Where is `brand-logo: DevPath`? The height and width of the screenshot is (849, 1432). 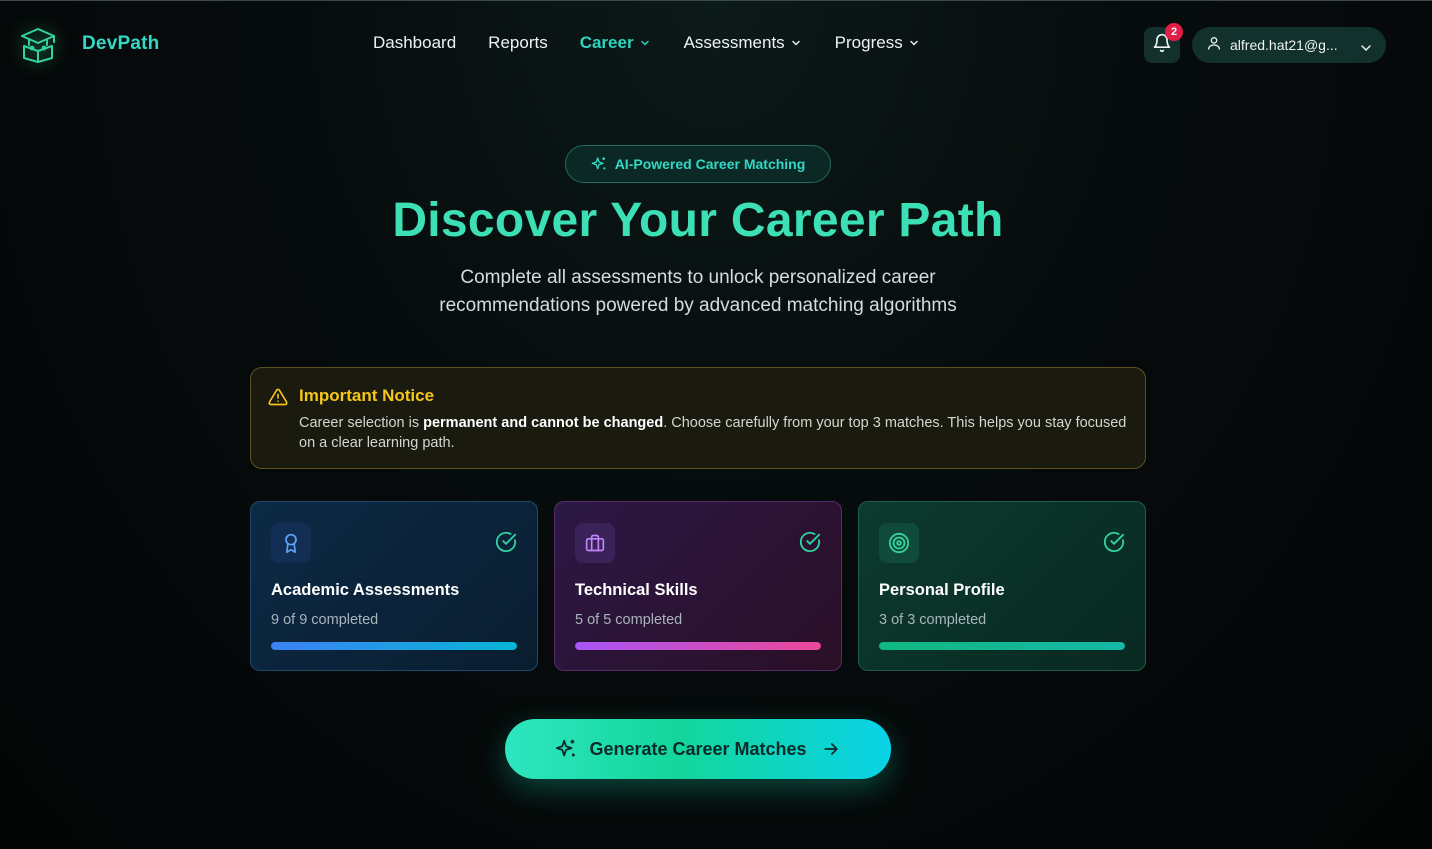
brand-logo: DevPath is located at coordinates (87, 44).